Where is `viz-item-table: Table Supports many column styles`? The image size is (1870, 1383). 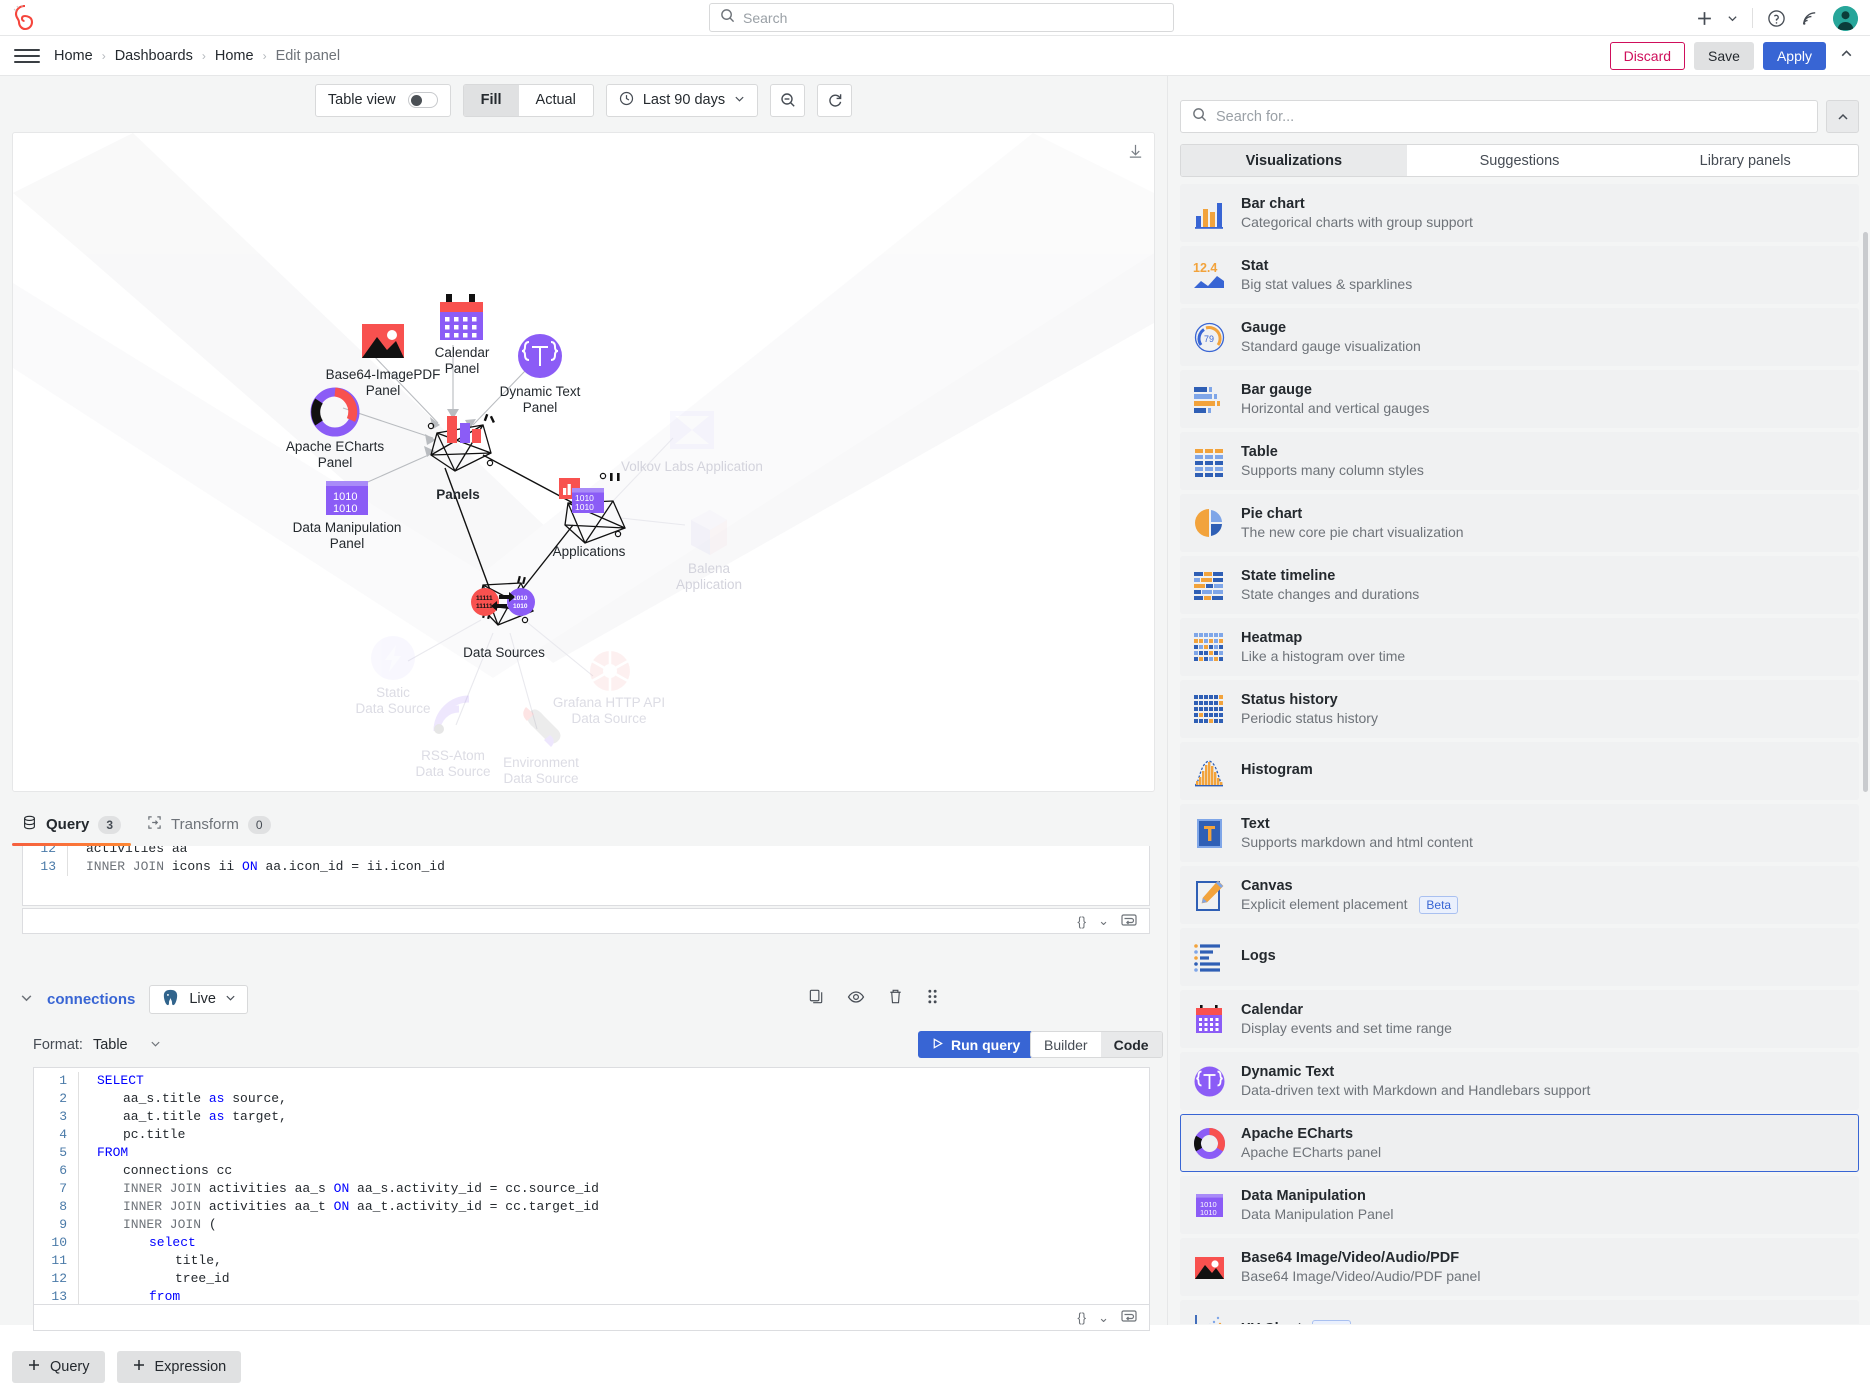 viz-item-table: Table Supports many column styles is located at coordinates (1519, 461).